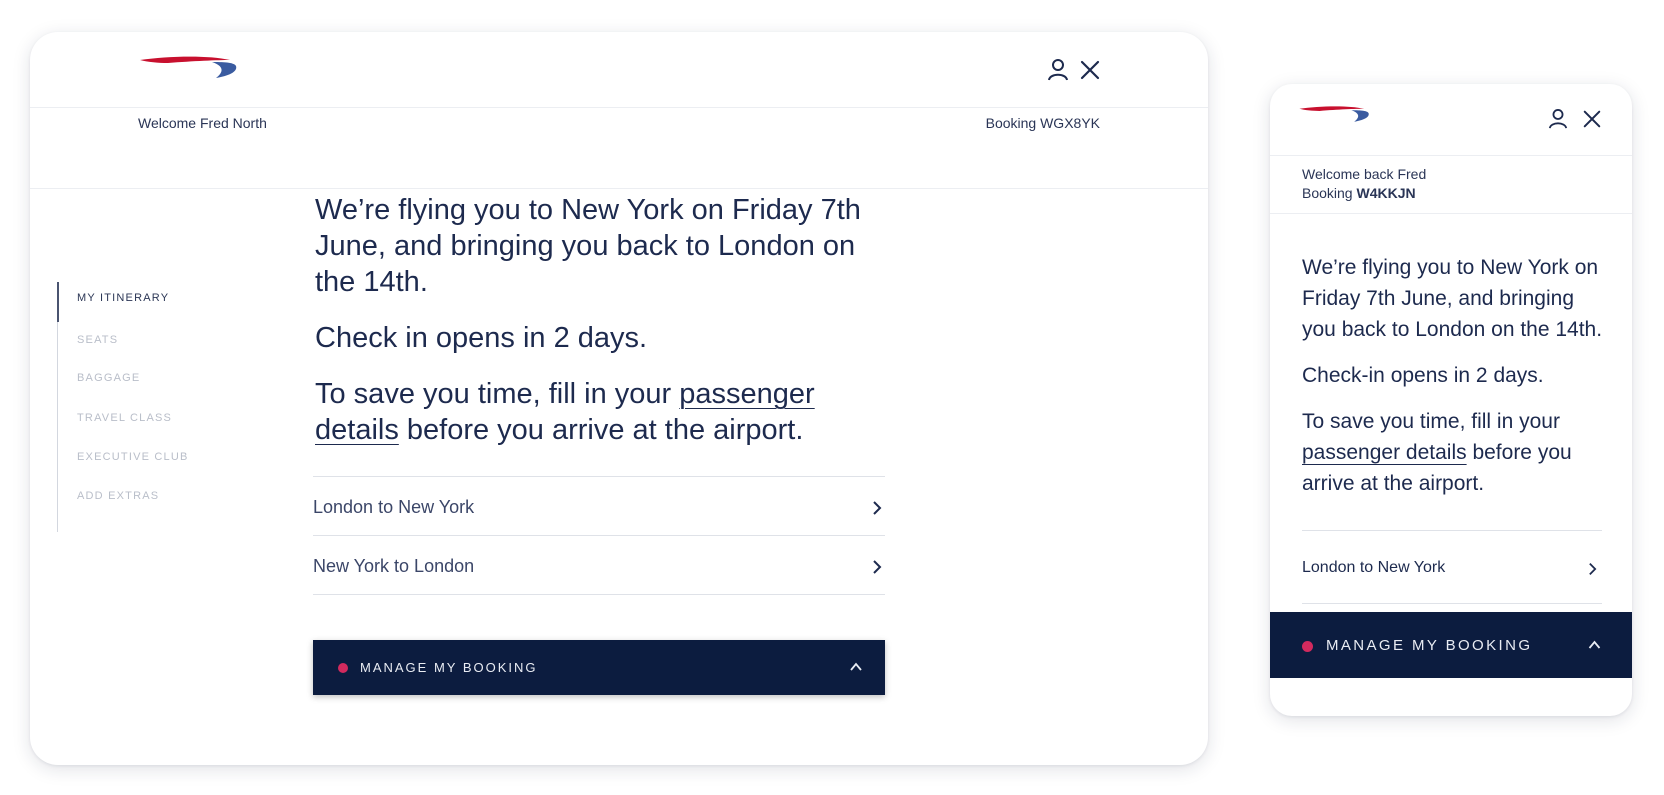 The height and width of the screenshot is (795, 1664). Describe the element at coordinates (599, 566) in the screenshot. I see `route-return: New York to London` at that location.